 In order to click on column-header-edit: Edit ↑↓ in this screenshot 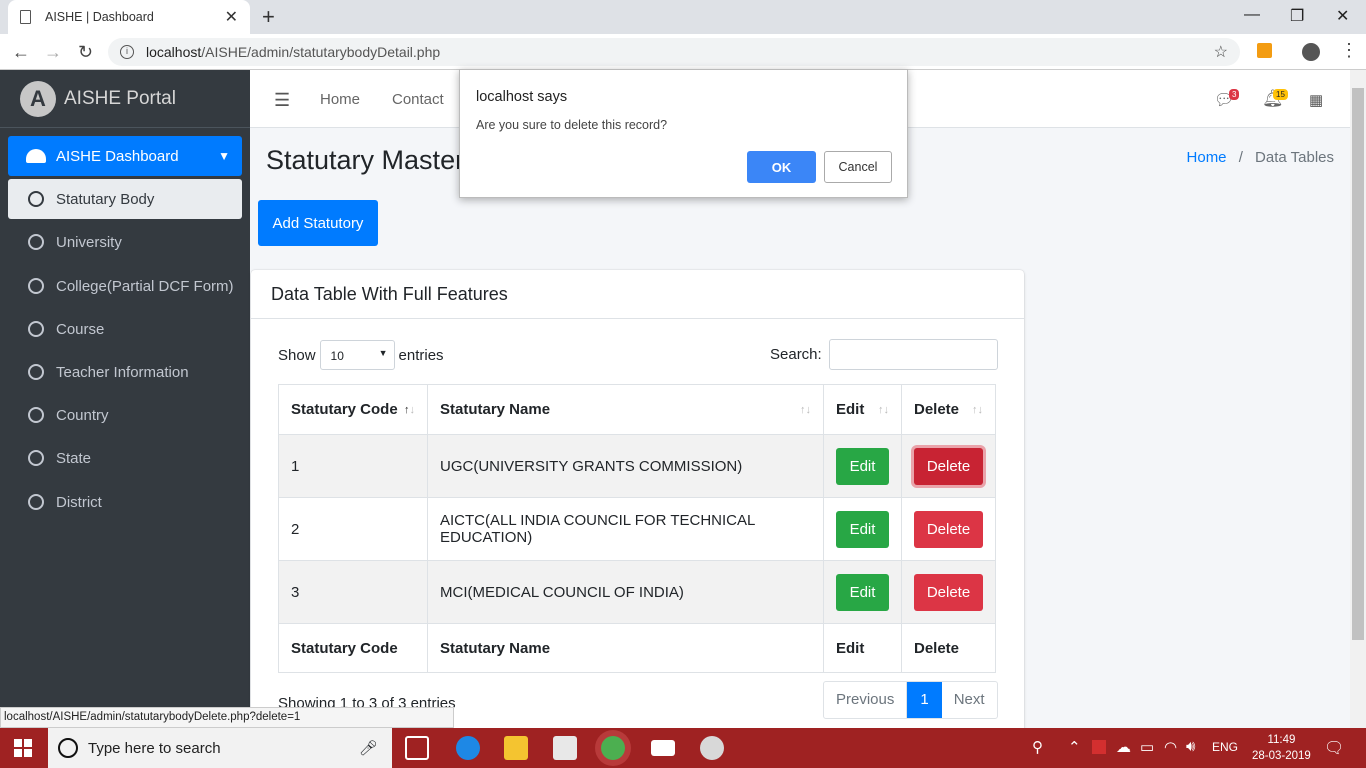, I will do `click(862, 409)`.